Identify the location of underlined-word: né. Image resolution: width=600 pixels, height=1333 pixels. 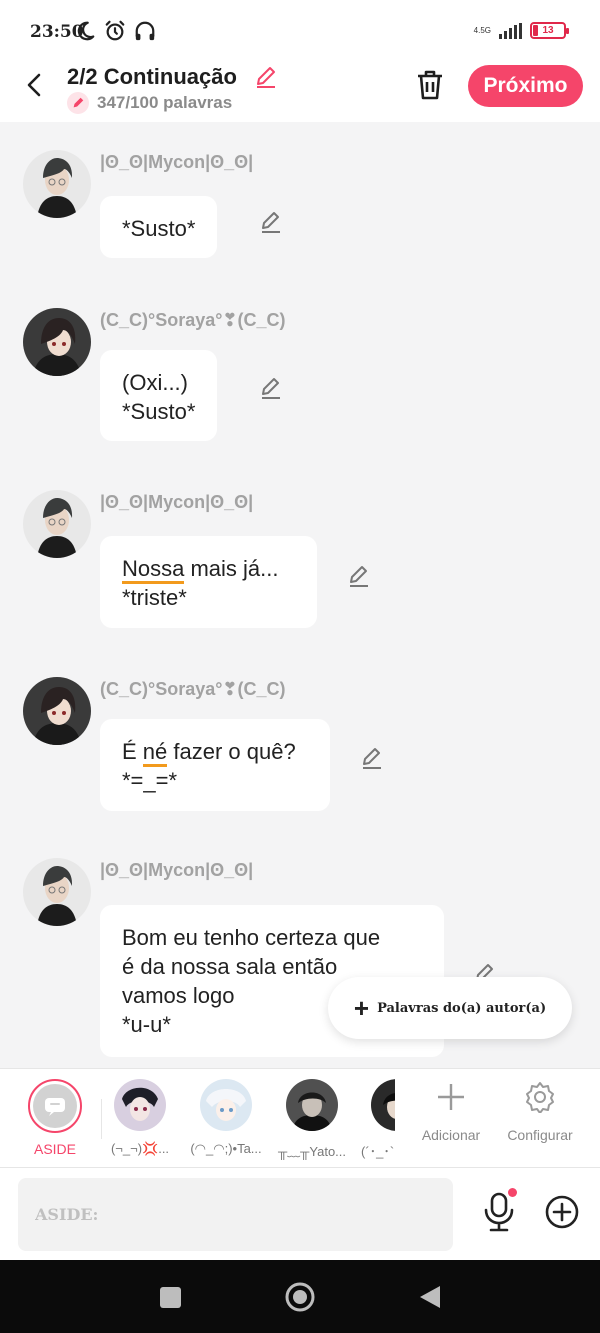
(155, 753).